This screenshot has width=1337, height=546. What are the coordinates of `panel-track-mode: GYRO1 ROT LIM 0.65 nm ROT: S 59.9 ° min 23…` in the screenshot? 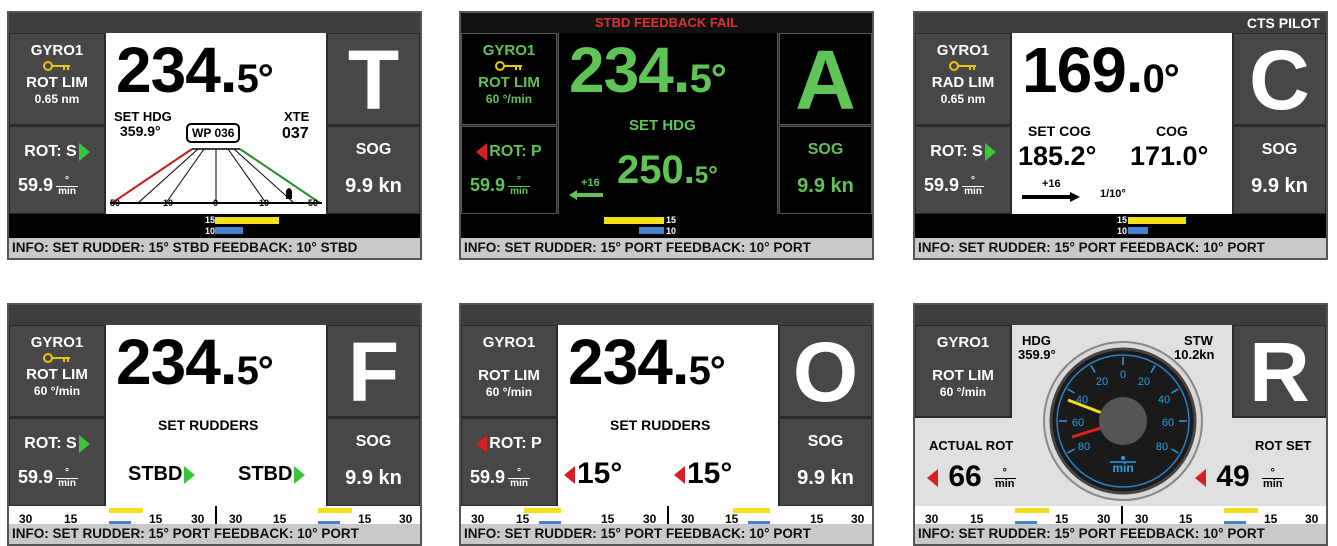 It's located at (214, 135).